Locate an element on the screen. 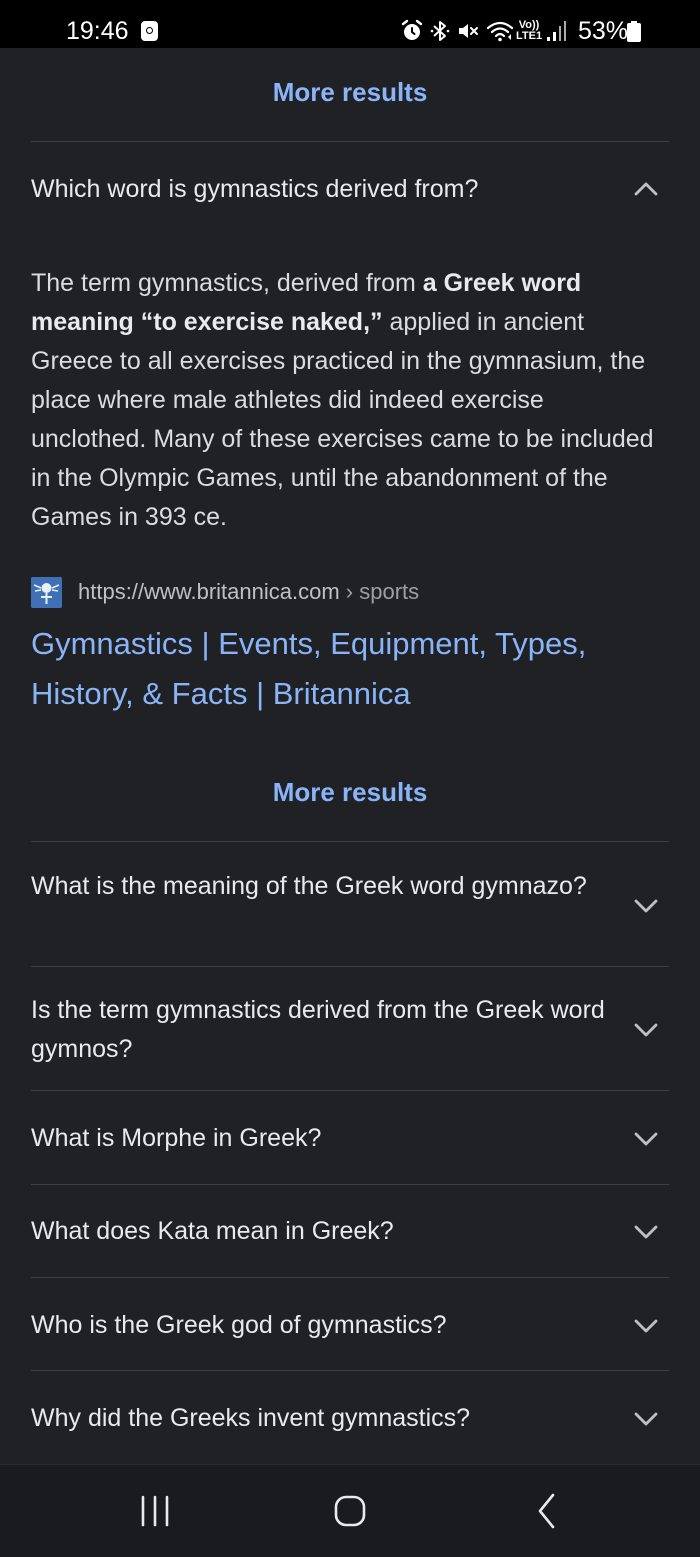 This screenshot has width=700, height=1557. recent-apps-icon is located at coordinates (155, 1511).